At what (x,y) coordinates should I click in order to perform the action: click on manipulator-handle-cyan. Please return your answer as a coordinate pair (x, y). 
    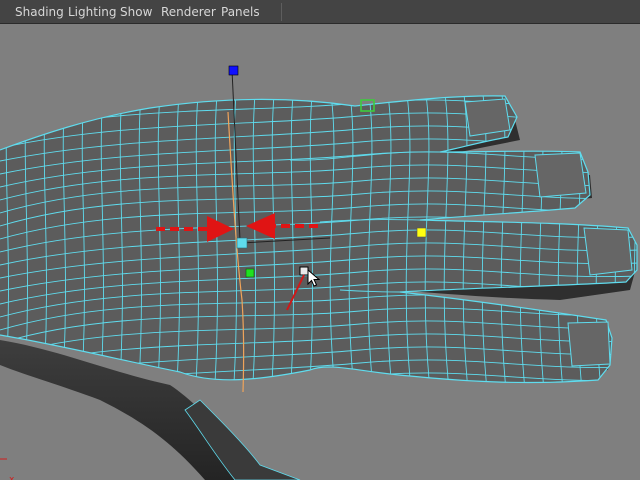
    Looking at the image, I should click on (242, 243).